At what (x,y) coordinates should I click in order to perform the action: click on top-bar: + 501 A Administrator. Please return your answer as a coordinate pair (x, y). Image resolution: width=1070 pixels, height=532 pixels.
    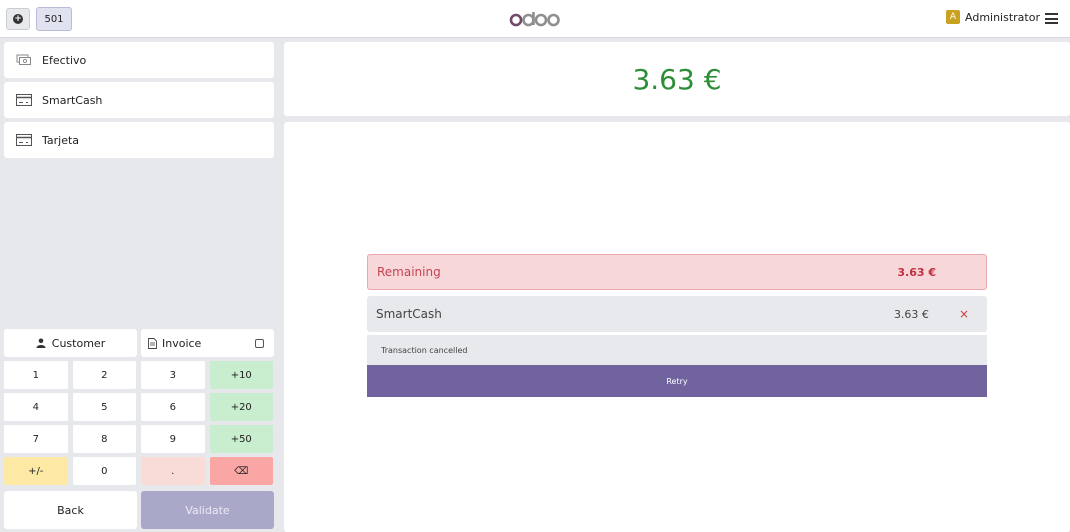
    Looking at the image, I should click on (535, 19).